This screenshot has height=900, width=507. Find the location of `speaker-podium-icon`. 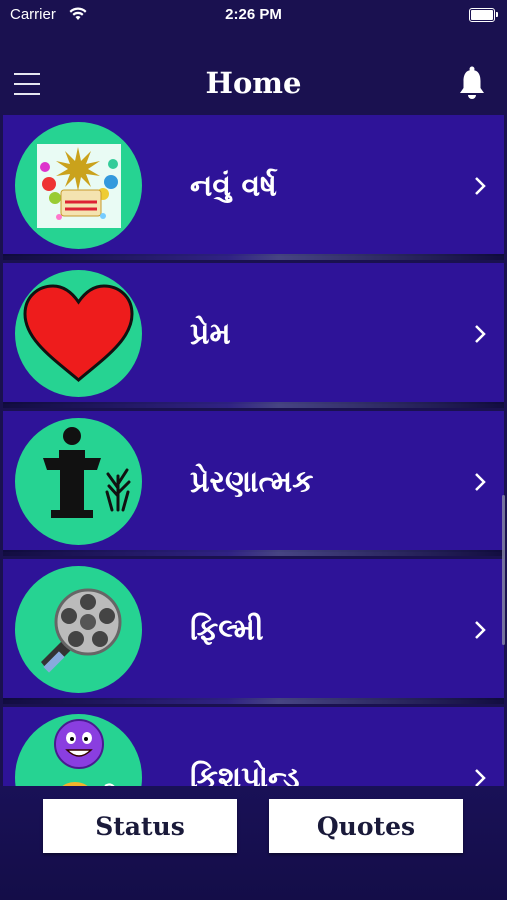

speaker-podium-icon is located at coordinates (78, 481).